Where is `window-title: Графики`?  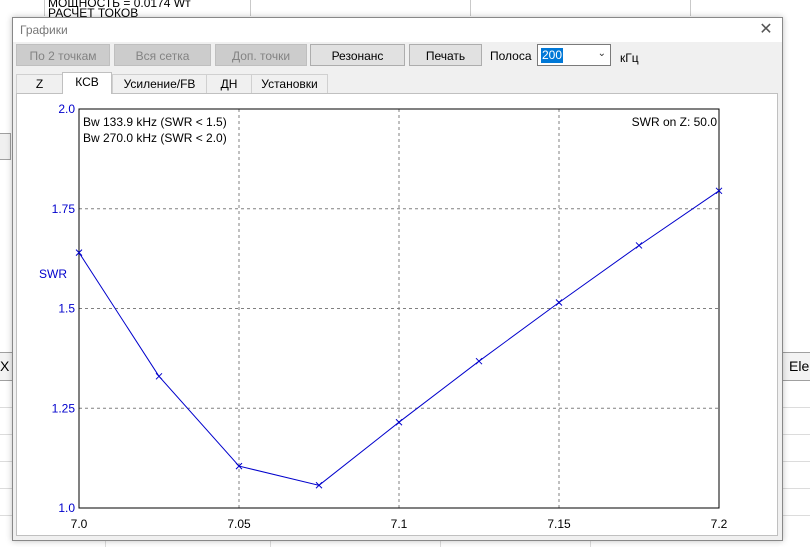 window-title: Графики is located at coordinates (44, 30).